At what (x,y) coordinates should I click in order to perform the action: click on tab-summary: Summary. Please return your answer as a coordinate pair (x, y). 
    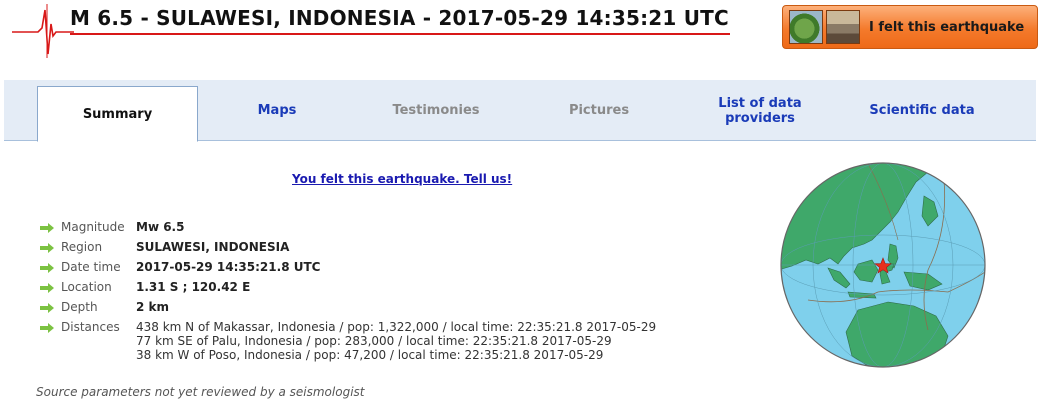
    Looking at the image, I should click on (117, 114).